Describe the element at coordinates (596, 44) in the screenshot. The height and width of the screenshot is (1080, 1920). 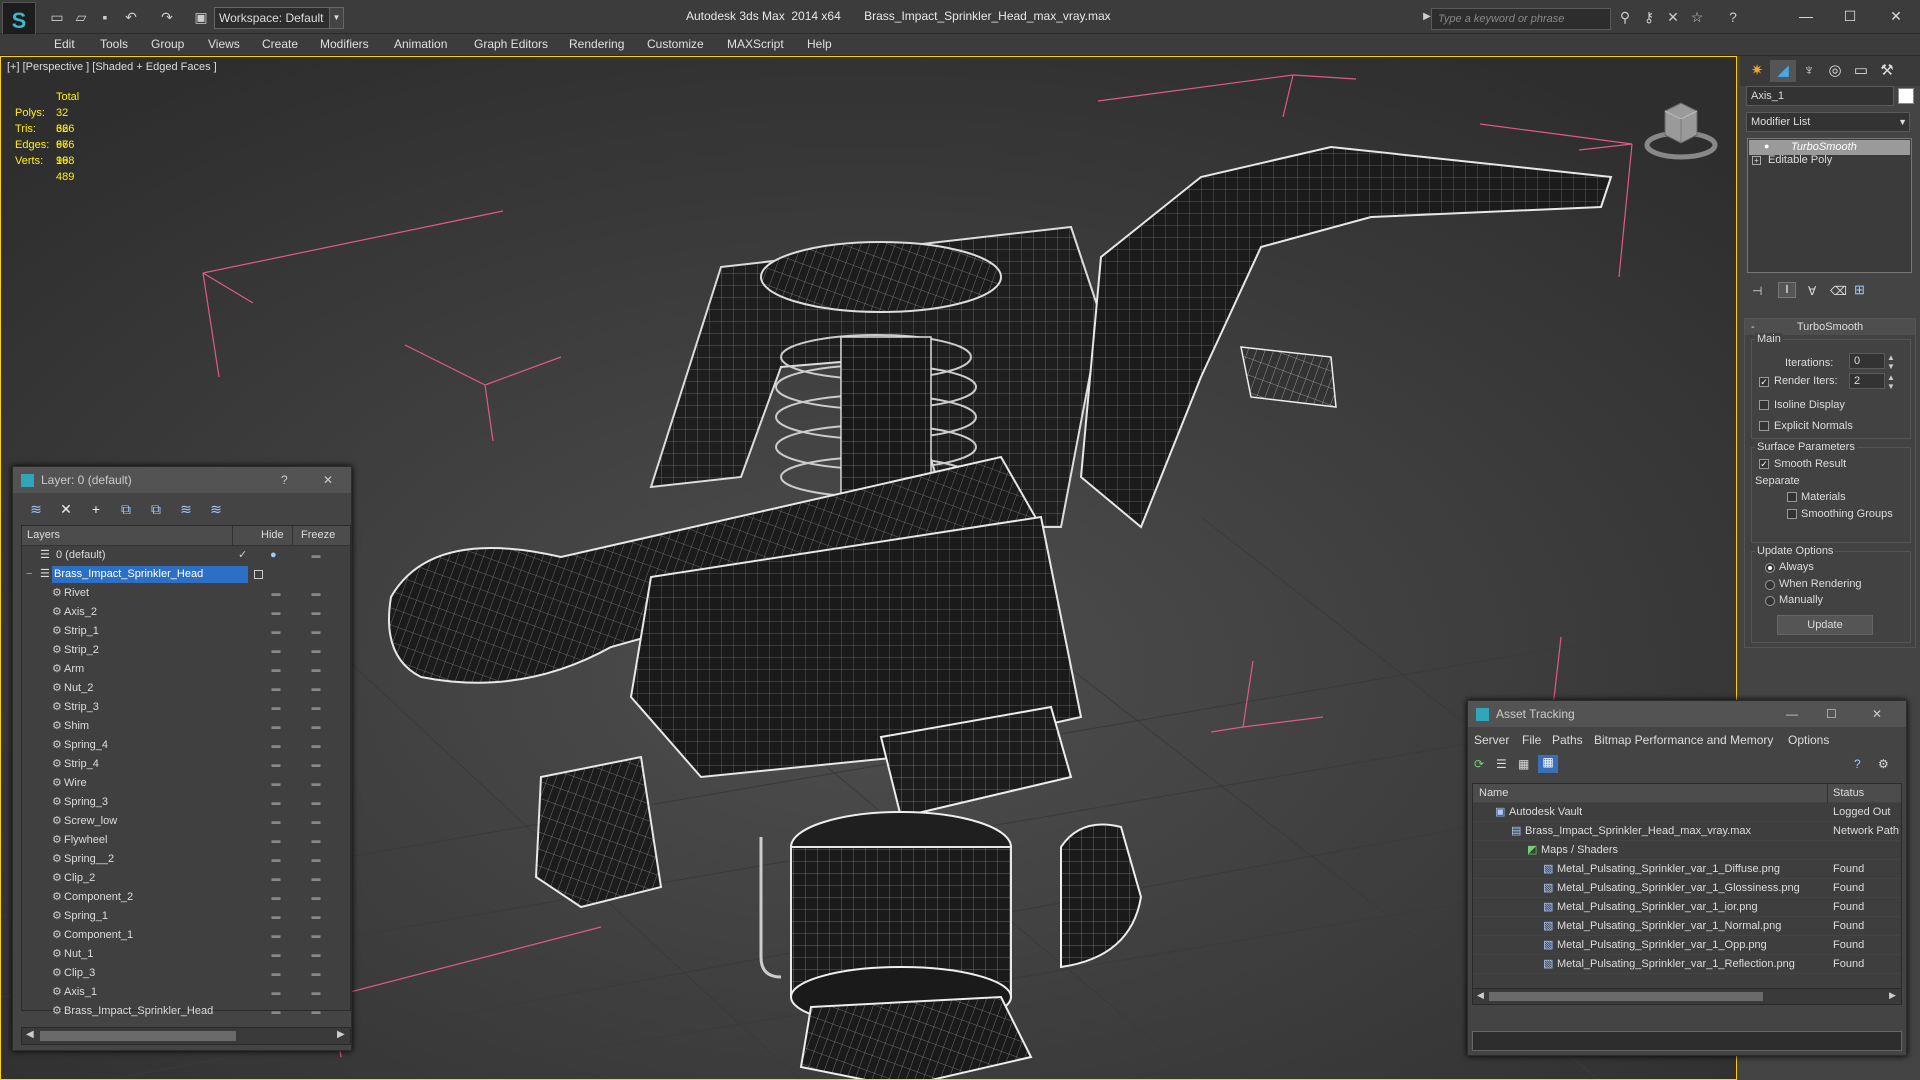
I see `menu-rendering: Rendering` at that location.